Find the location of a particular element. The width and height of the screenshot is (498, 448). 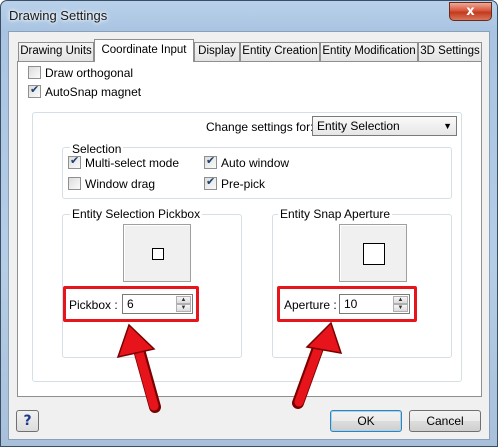

aperture-arrow-icon is located at coordinates (317, 365).